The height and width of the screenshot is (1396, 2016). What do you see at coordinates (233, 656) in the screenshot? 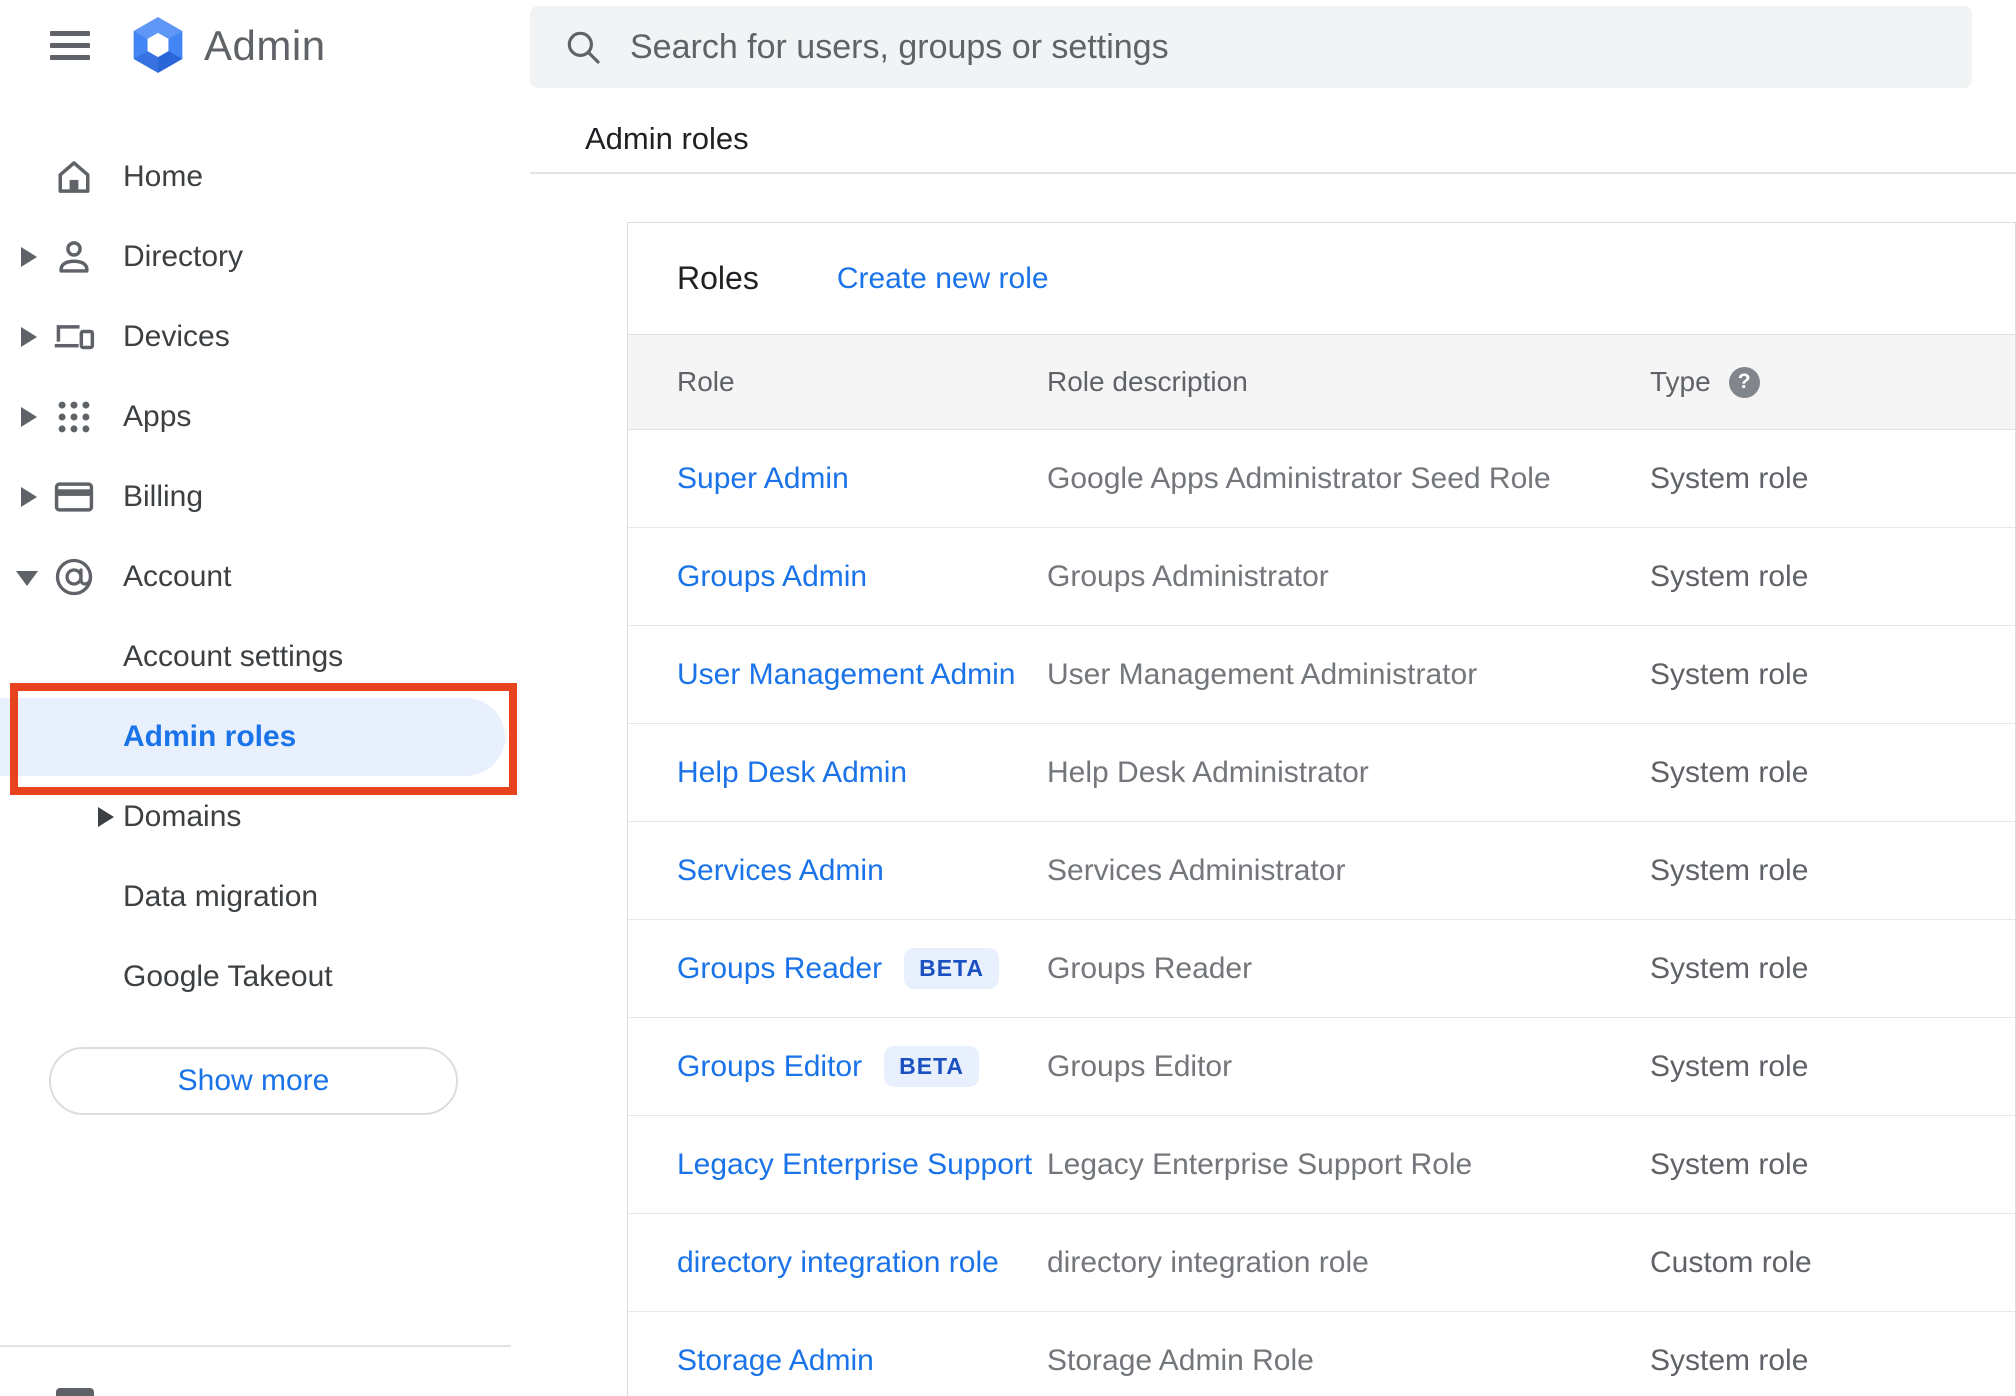
I see `sidebar-item-label: Account settings` at bounding box center [233, 656].